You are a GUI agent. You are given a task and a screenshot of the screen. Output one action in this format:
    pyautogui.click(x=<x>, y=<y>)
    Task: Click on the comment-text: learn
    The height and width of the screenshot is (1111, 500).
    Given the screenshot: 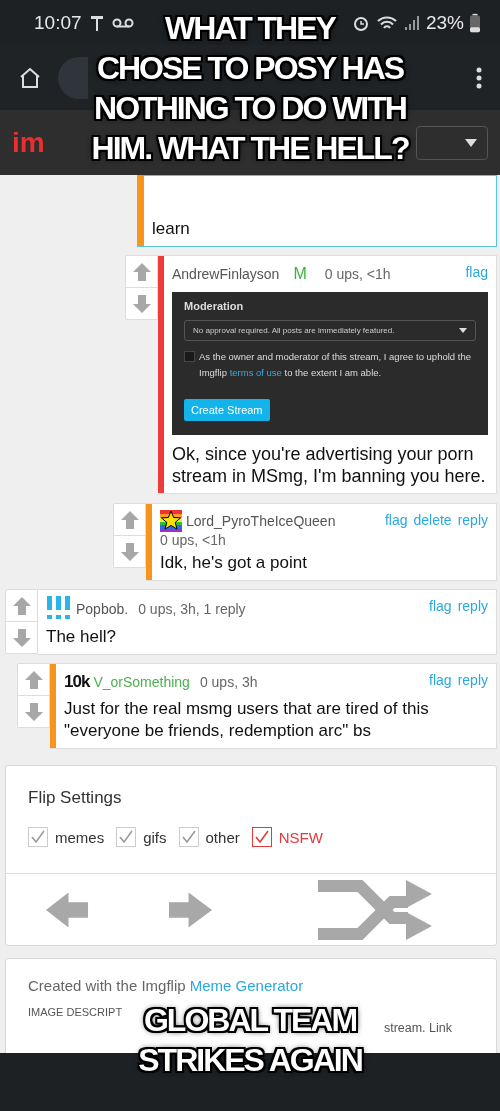 What is the action you would take?
    pyautogui.click(x=171, y=229)
    